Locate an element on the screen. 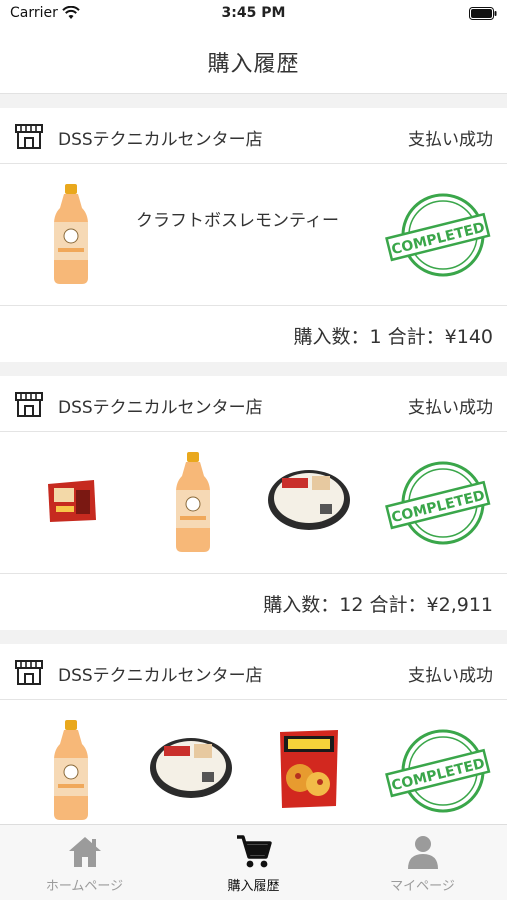 The height and width of the screenshot is (900, 507). battery-icon is located at coordinates (483, 13).